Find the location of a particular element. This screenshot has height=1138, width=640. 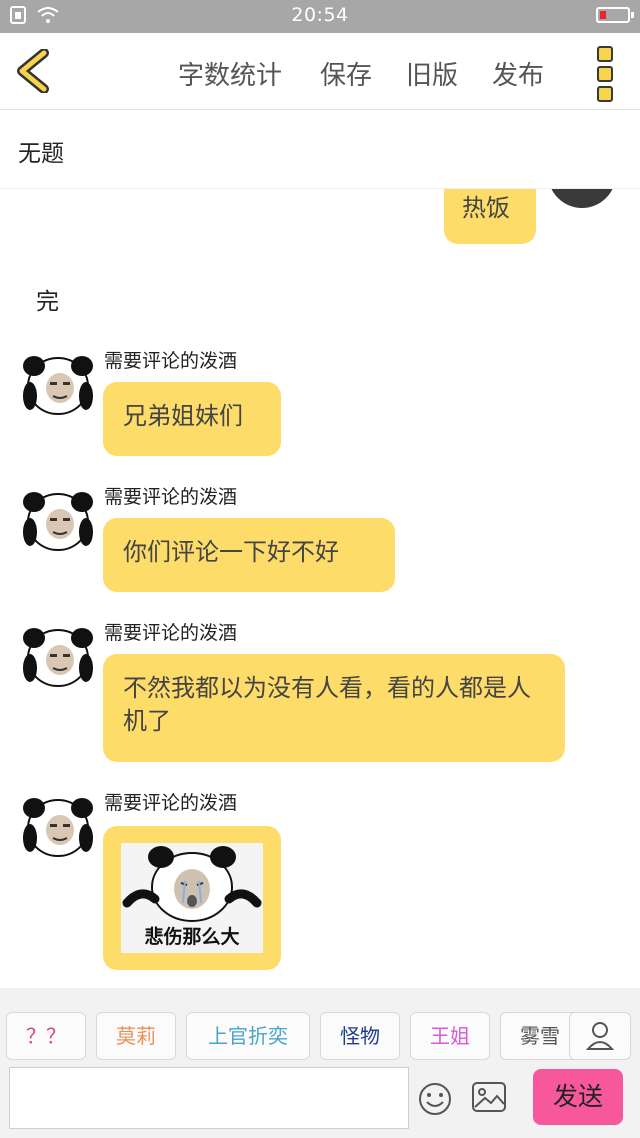

message-bubble: 兄弟姐妹们 is located at coordinates (192, 419).